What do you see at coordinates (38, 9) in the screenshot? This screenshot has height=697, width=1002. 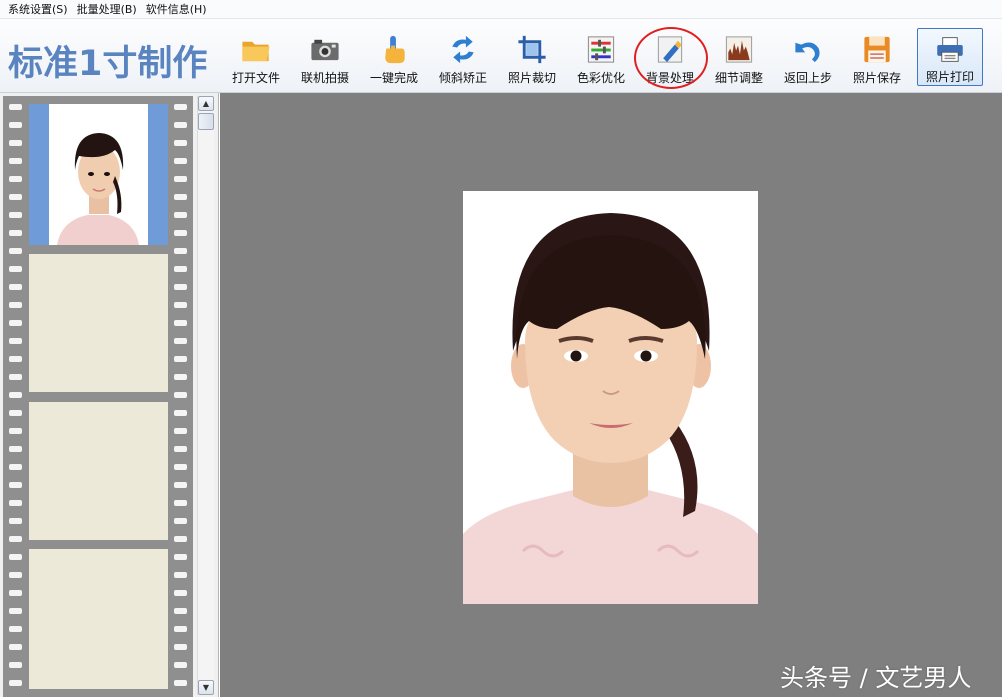 I see `menu-system-settings: 系统设置(S)` at bounding box center [38, 9].